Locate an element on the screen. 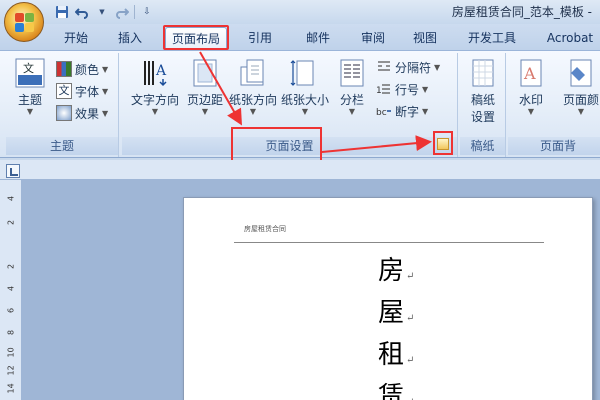 The width and height of the screenshot is (600, 400). svg-text: 文 is located at coordinates (28, 68).